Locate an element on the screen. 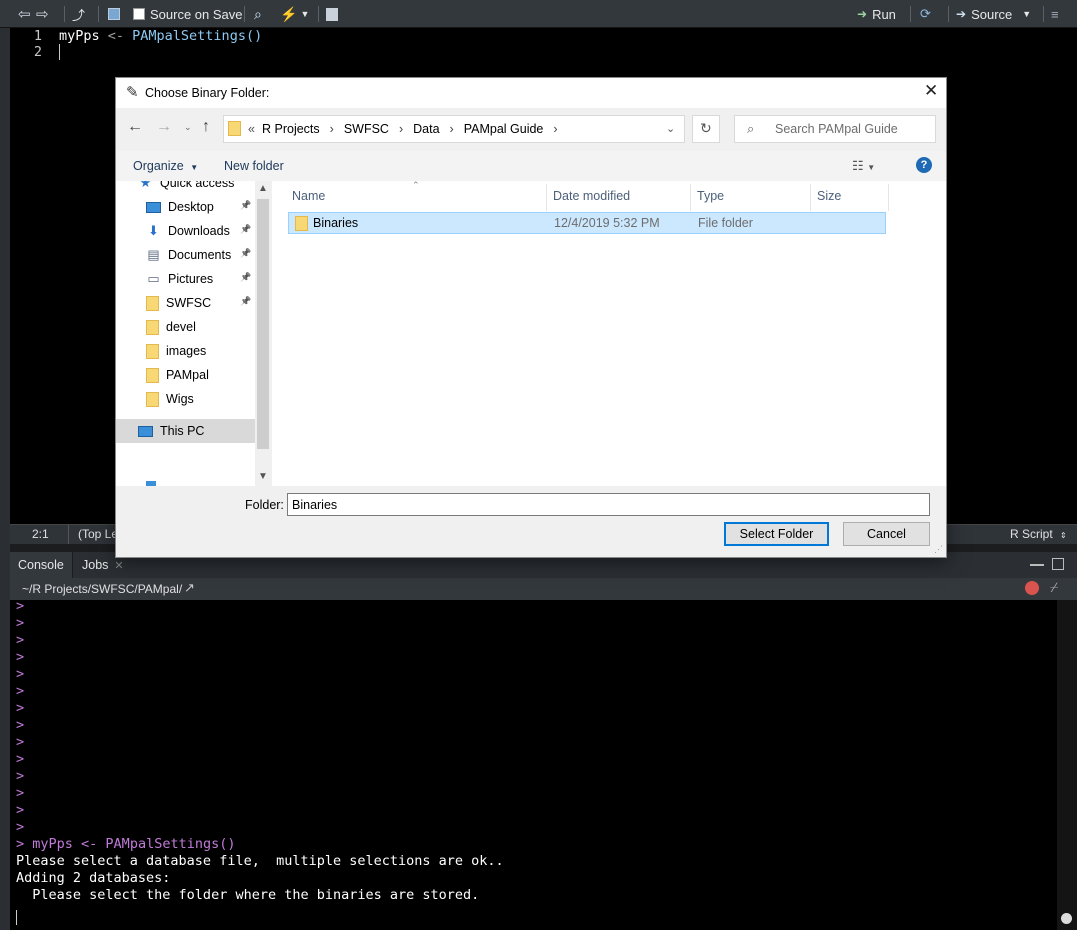 This screenshot has width=1077, height=930. resize-grip-icon: ⋰ is located at coordinates (938, 549).